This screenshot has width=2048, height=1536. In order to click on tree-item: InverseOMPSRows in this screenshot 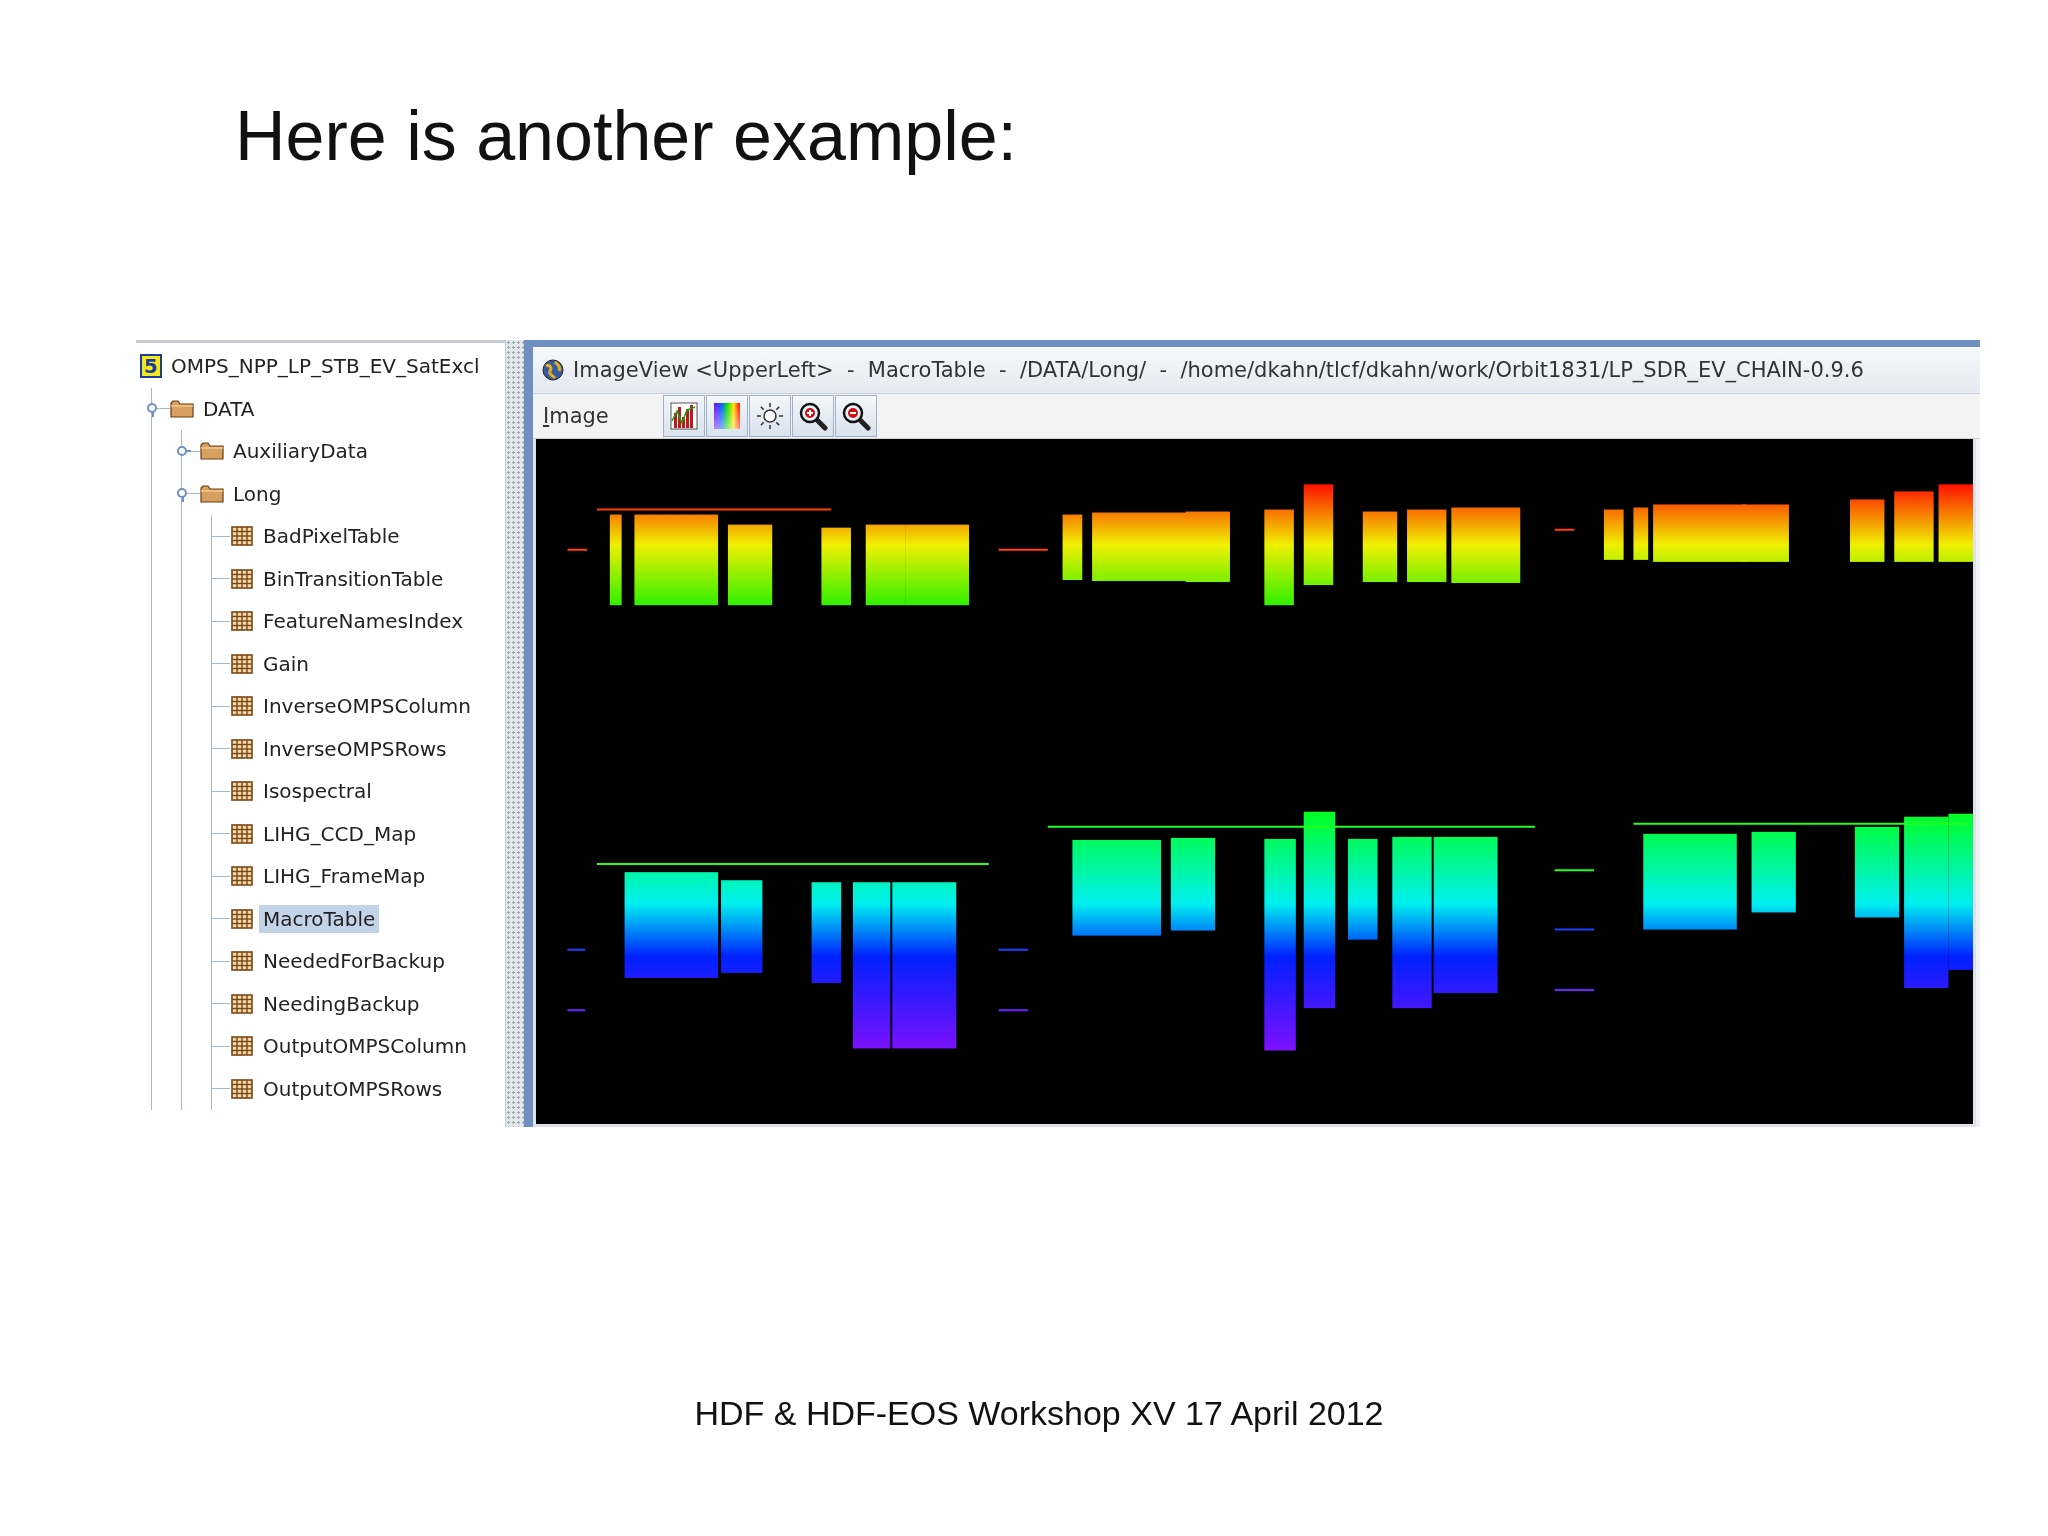, I will do `click(355, 748)`.